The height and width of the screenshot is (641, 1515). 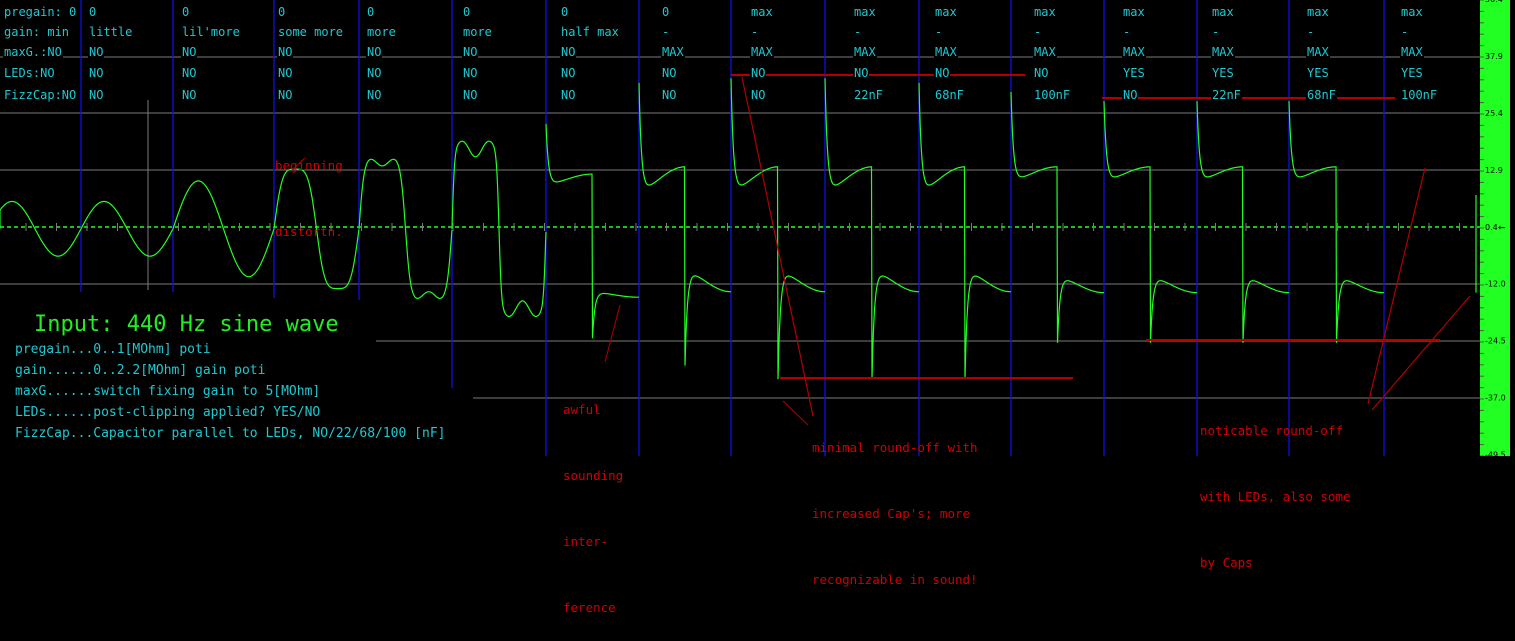 What do you see at coordinates (586, 541) in the screenshot?
I see `note-line: inter-` at bounding box center [586, 541].